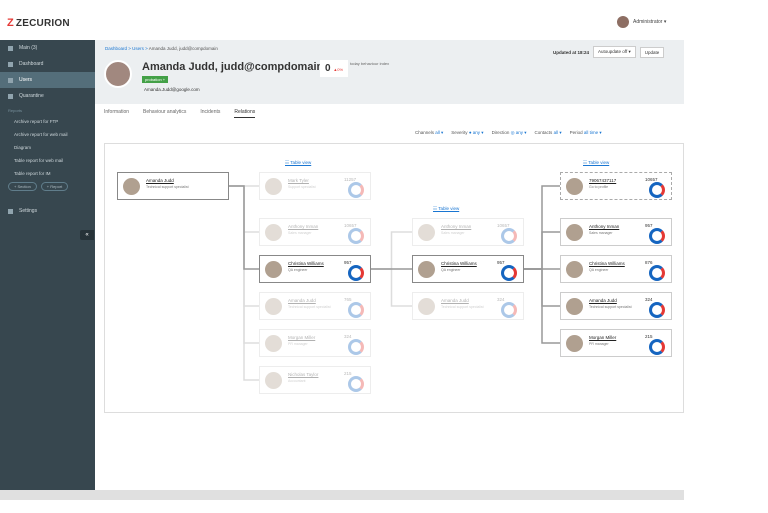 The image size is (768, 513). What do you see at coordinates (116, 113) in the screenshot?
I see `tab-information: Information` at bounding box center [116, 113].